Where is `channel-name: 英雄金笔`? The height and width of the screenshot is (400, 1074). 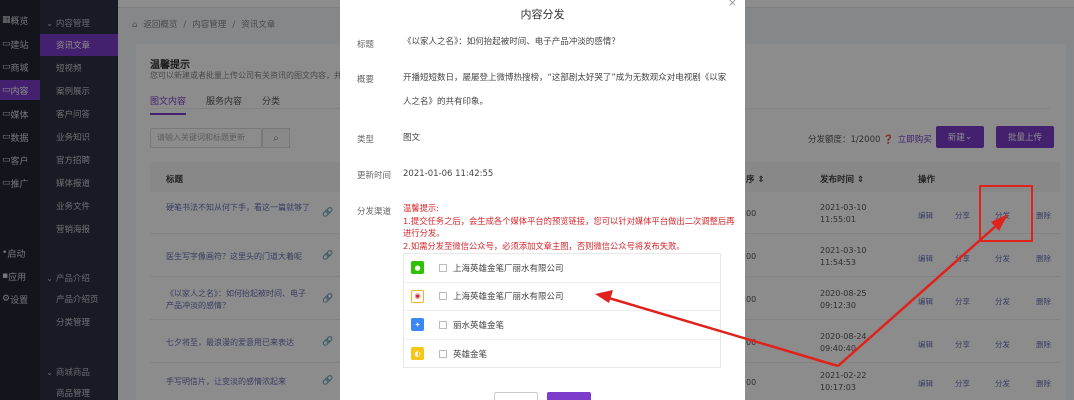 channel-name: 英雄金笔 is located at coordinates (470, 354).